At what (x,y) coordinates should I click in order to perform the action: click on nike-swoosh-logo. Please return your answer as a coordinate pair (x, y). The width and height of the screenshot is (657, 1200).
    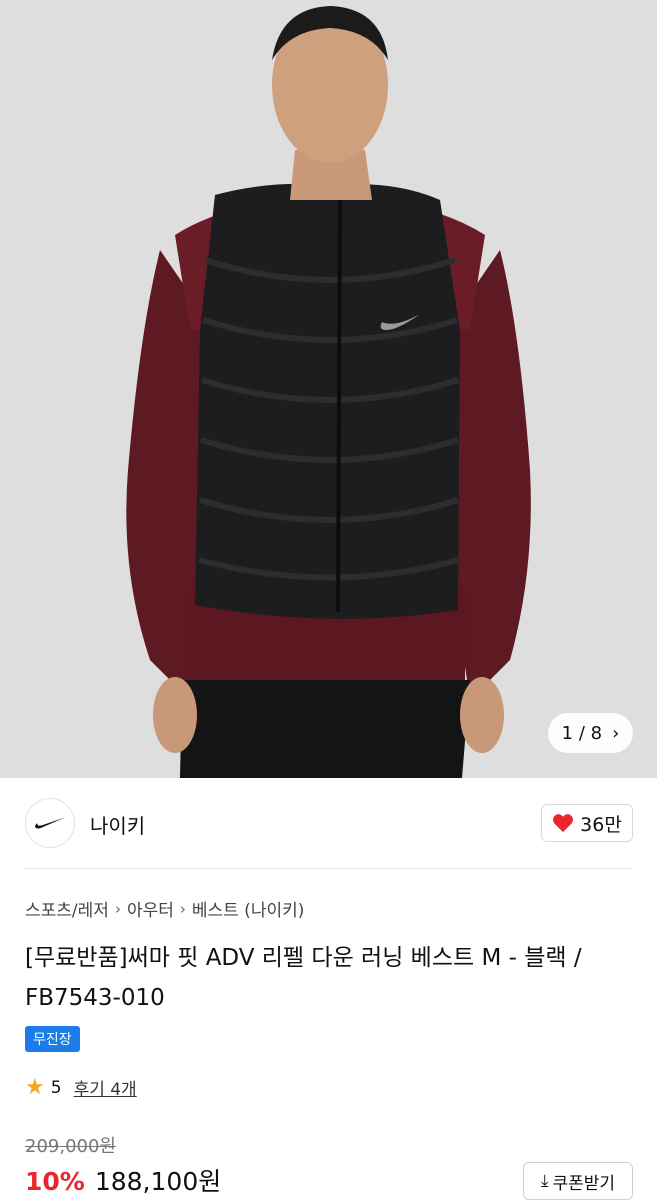
    Looking at the image, I should click on (50, 823).